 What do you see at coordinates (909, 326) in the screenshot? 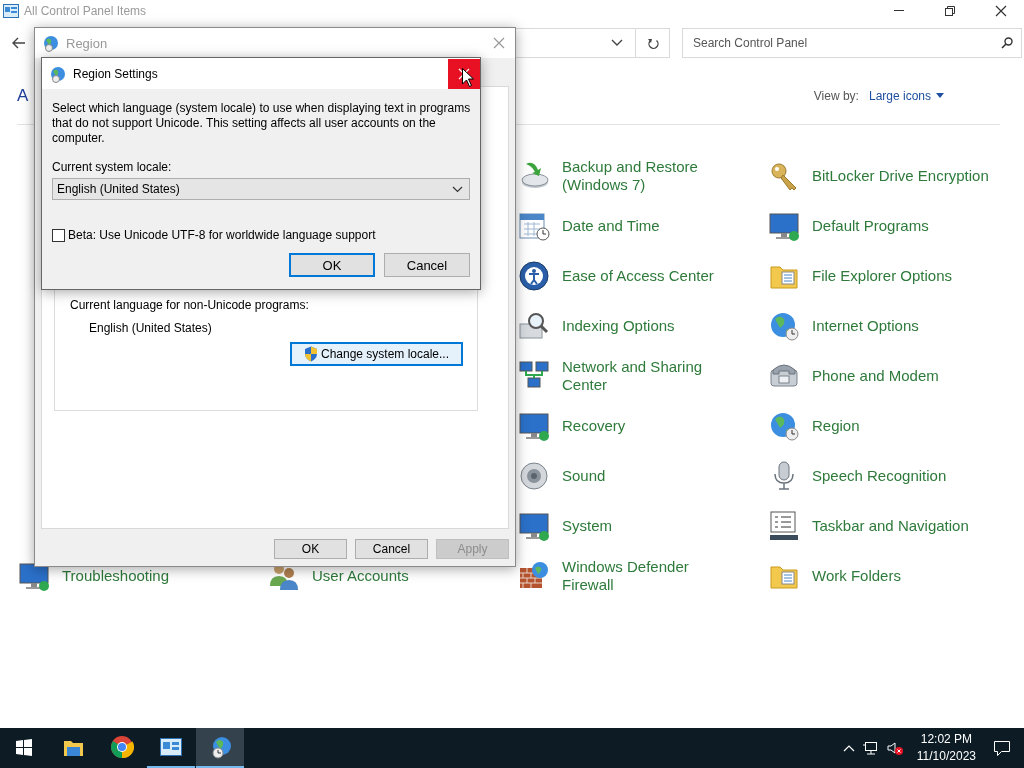
I see `control-panel-link: Internet Options` at bounding box center [909, 326].